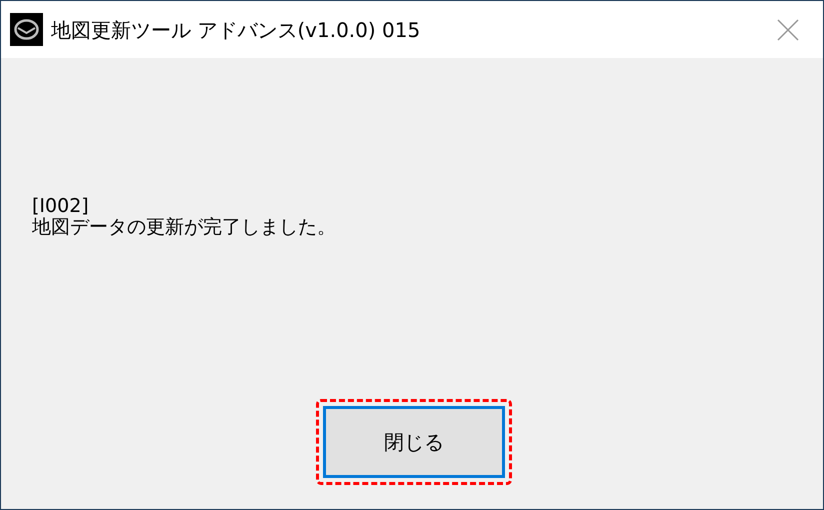 The image size is (824, 510). What do you see at coordinates (788, 29) in the screenshot?
I see `close-icon` at bounding box center [788, 29].